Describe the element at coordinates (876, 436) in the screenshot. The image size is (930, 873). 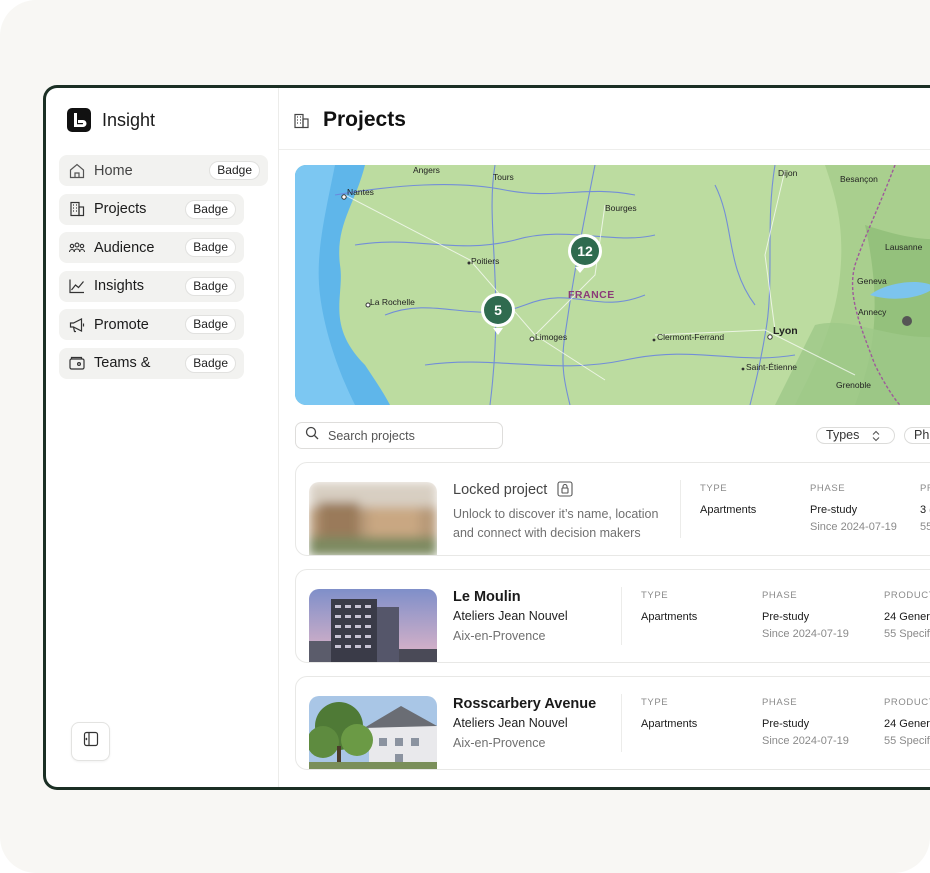
I see `chevron-updown-icon` at that location.